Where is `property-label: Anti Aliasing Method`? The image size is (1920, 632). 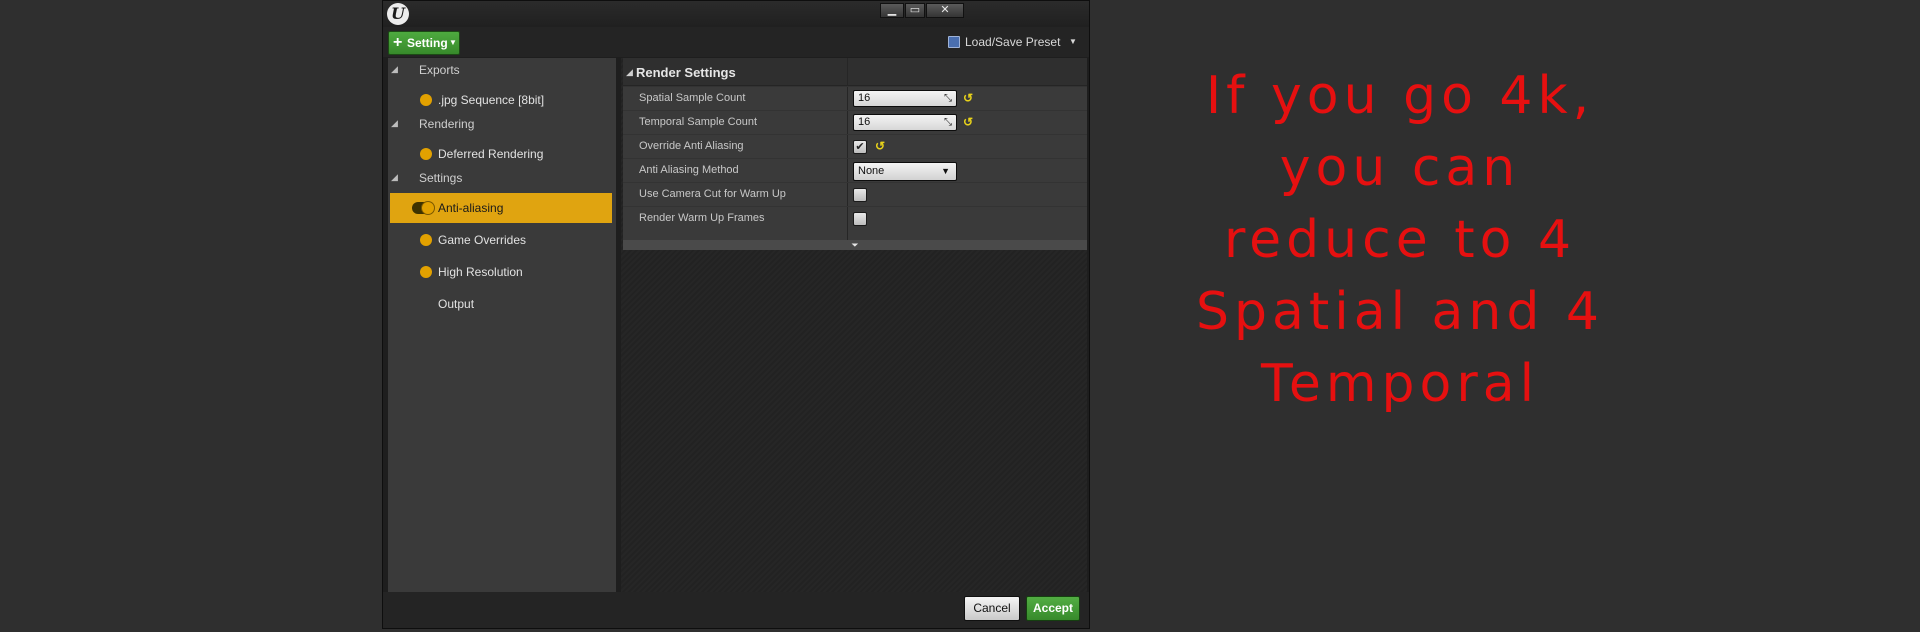
property-label: Anti Aliasing Method is located at coordinates (689, 170).